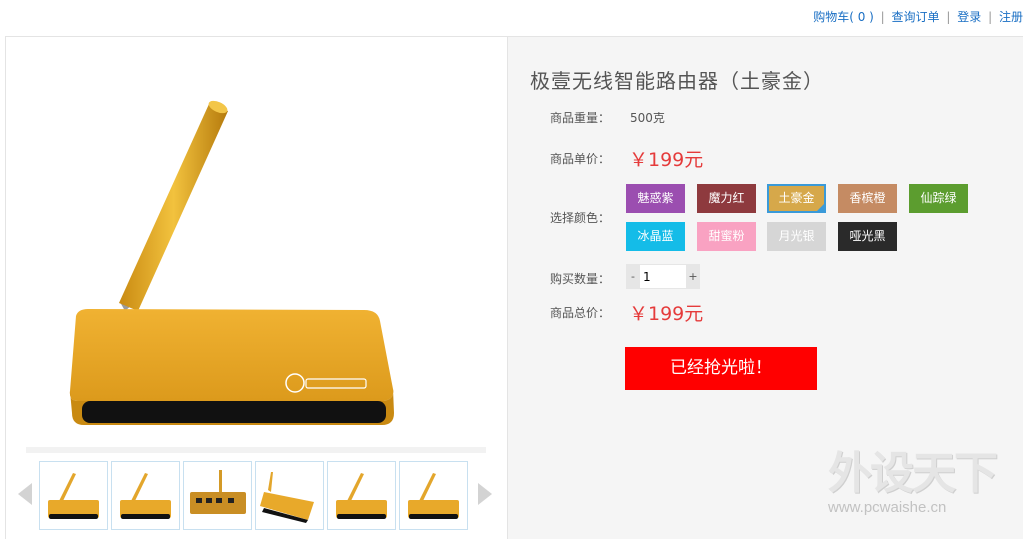 The width and height of the screenshot is (1023, 539). I want to click on unit-price-label: 商品单价：, so click(580, 159).